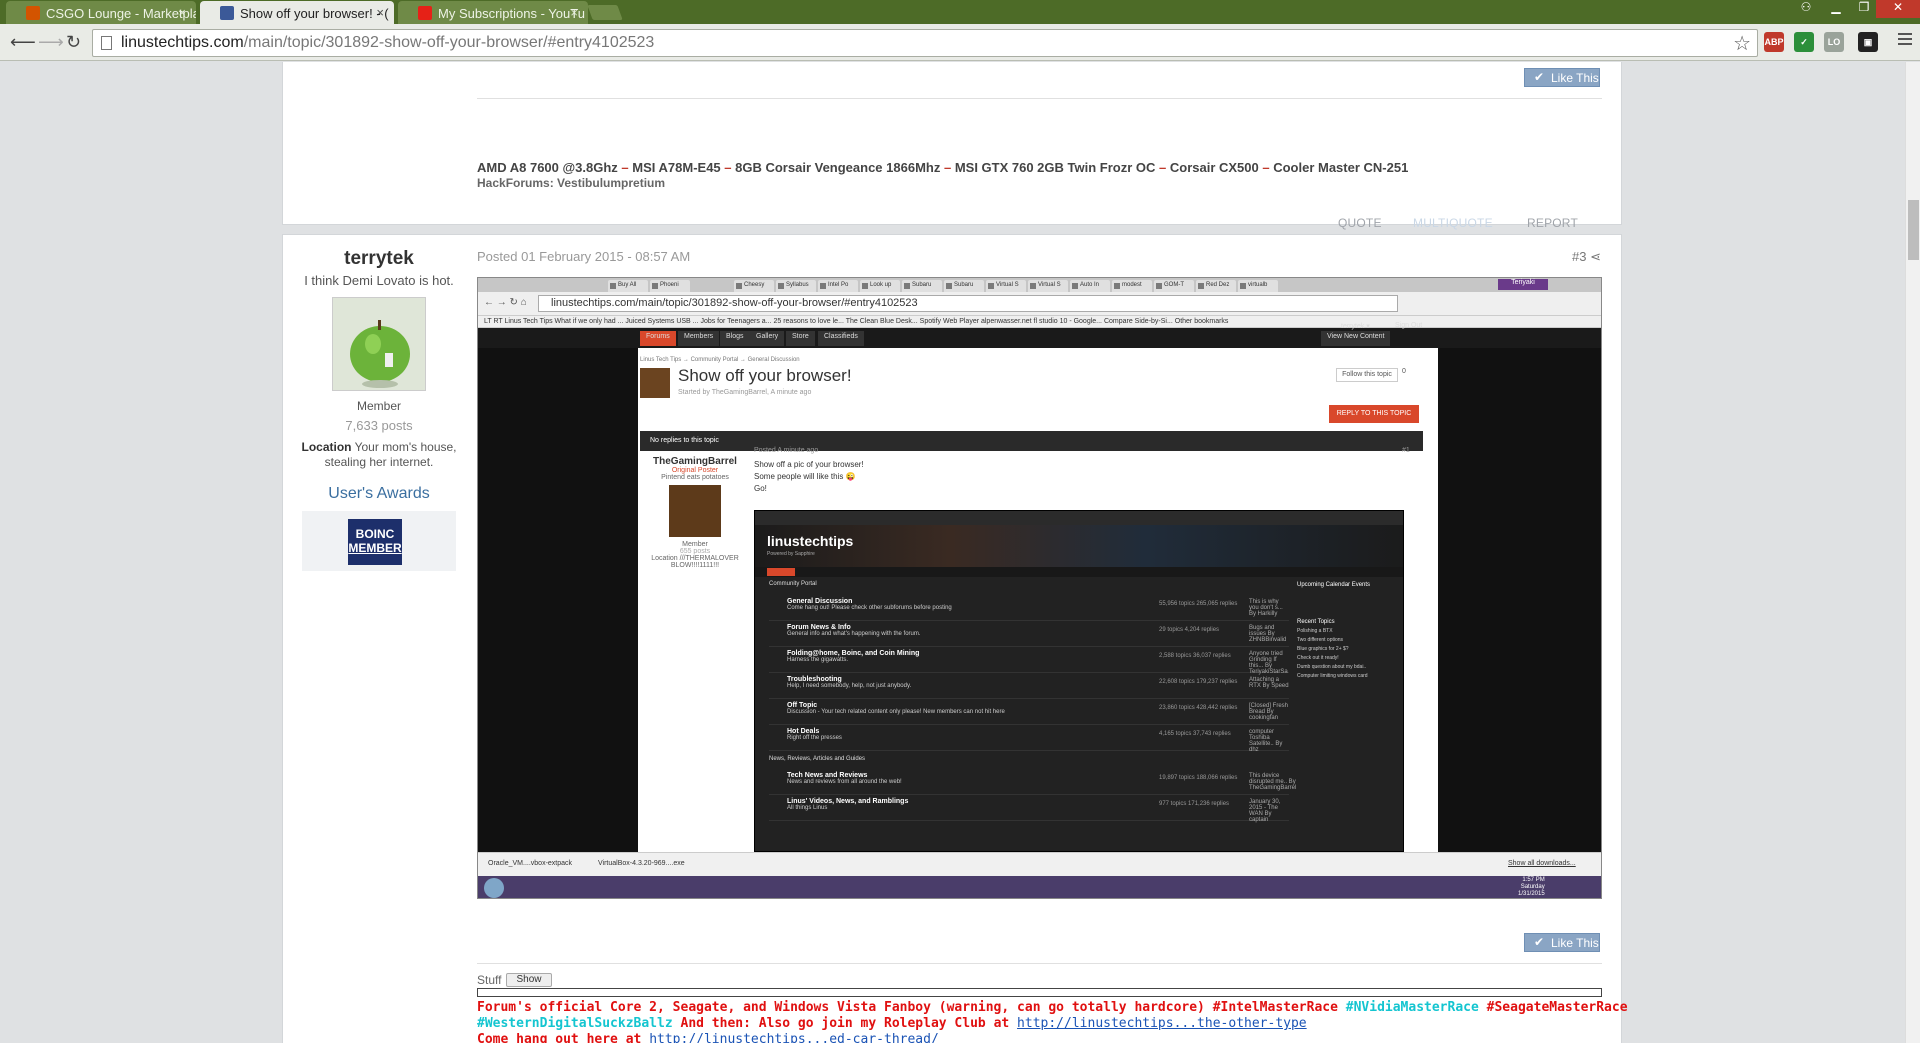 The image size is (1920, 1043). Describe the element at coordinates (670, 286) in the screenshot. I see `screenshot-tab: Phoeni` at that location.